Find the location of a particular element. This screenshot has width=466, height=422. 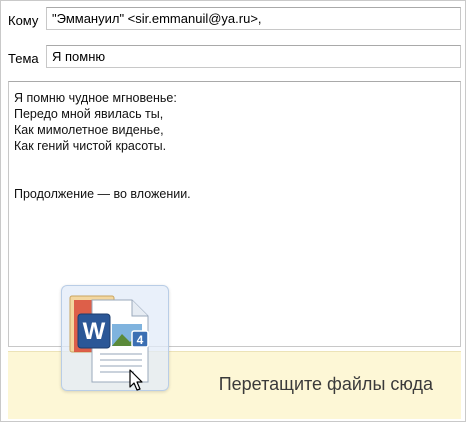

to-field: "Эммануил" <sir.emmanuil@ya.ru>, is located at coordinates (253, 18).